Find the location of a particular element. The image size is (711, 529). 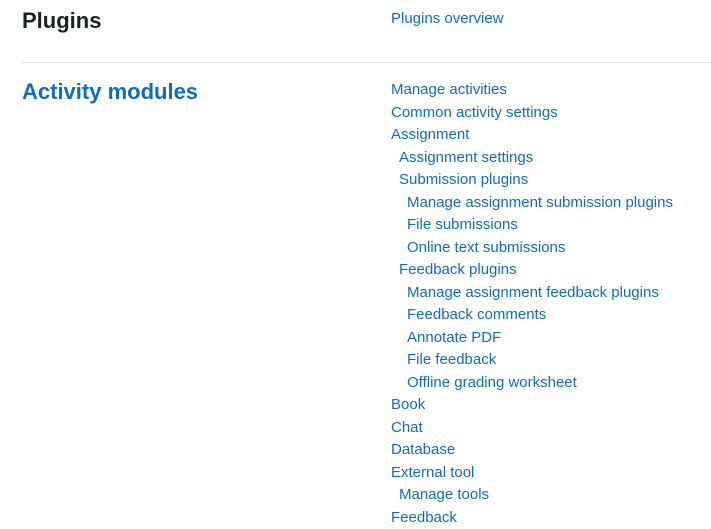

list-item: Offline grading worksheet is located at coordinates (532, 383).